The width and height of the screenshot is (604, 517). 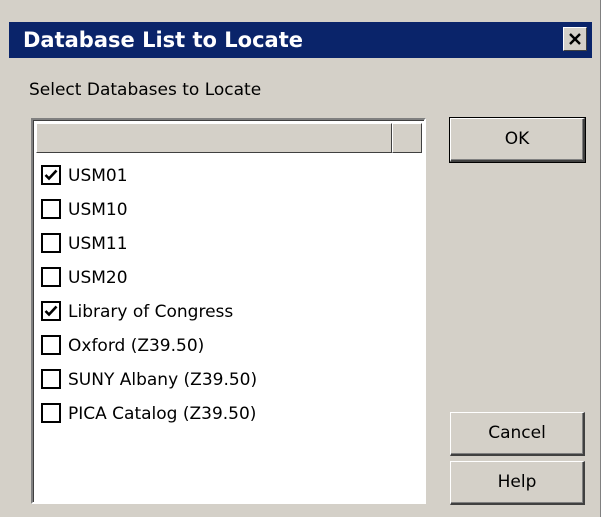 I want to click on list-item-label: USM10, so click(x=98, y=210).